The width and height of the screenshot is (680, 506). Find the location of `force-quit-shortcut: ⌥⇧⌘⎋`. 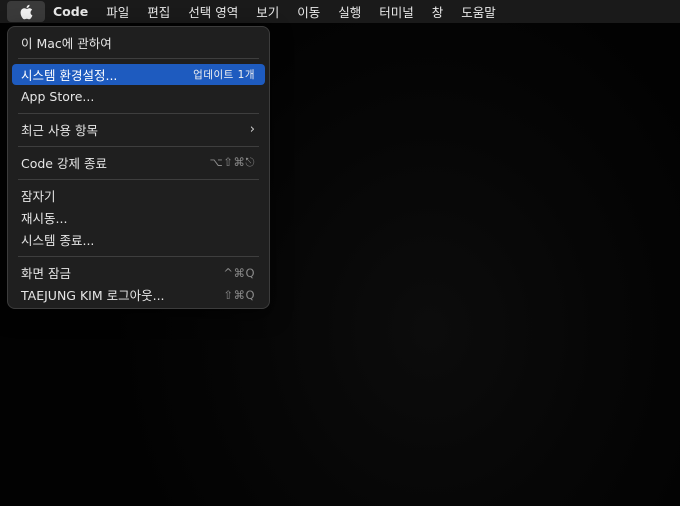

force-quit-shortcut: ⌥⇧⌘⎋ is located at coordinates (232, 162).